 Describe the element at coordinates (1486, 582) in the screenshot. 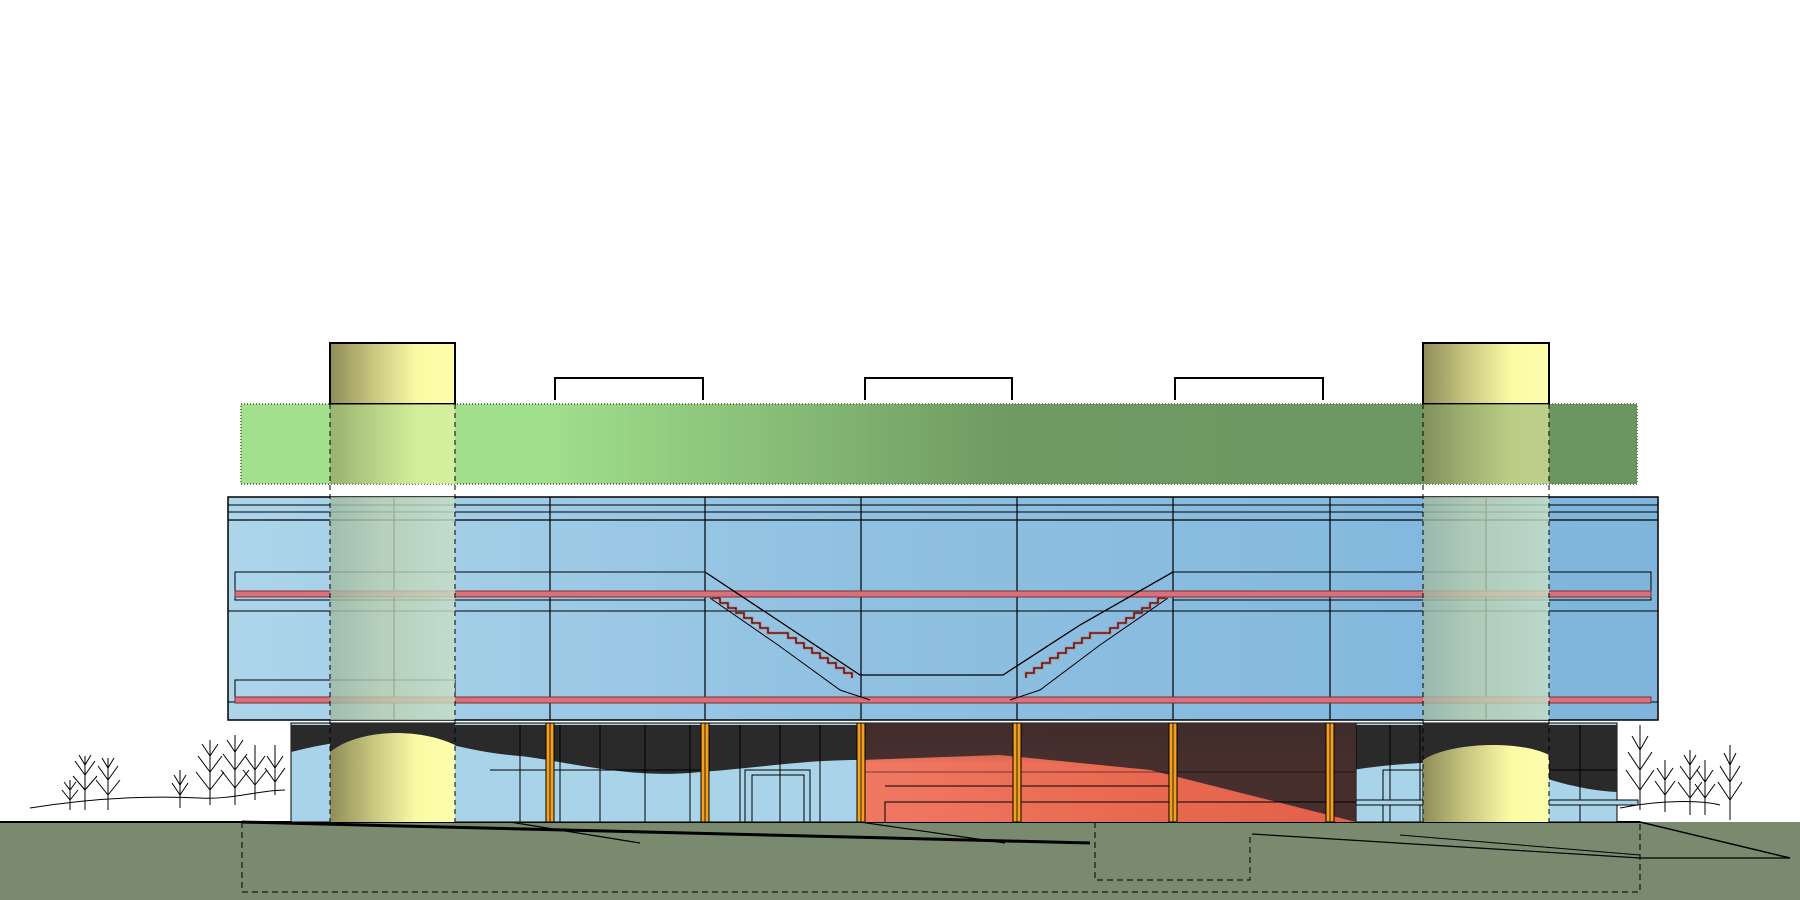

I see `right-tower` at that location.